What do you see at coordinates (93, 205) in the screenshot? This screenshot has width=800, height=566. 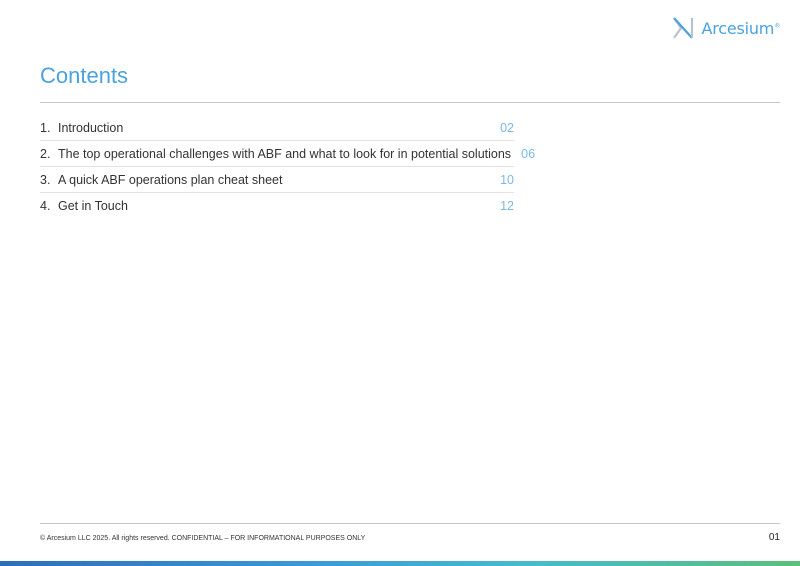 I see `toc-item-label: Get in Touch` at bounding box center [93, 205].